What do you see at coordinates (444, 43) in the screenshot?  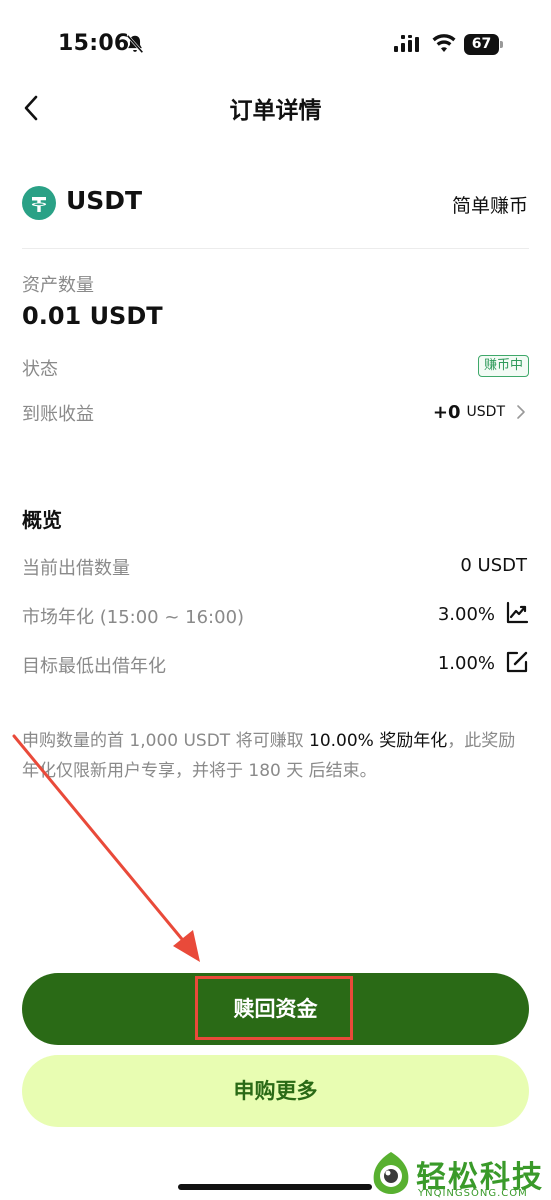 I see `wifi-icon` at bounding box center [444, 43].